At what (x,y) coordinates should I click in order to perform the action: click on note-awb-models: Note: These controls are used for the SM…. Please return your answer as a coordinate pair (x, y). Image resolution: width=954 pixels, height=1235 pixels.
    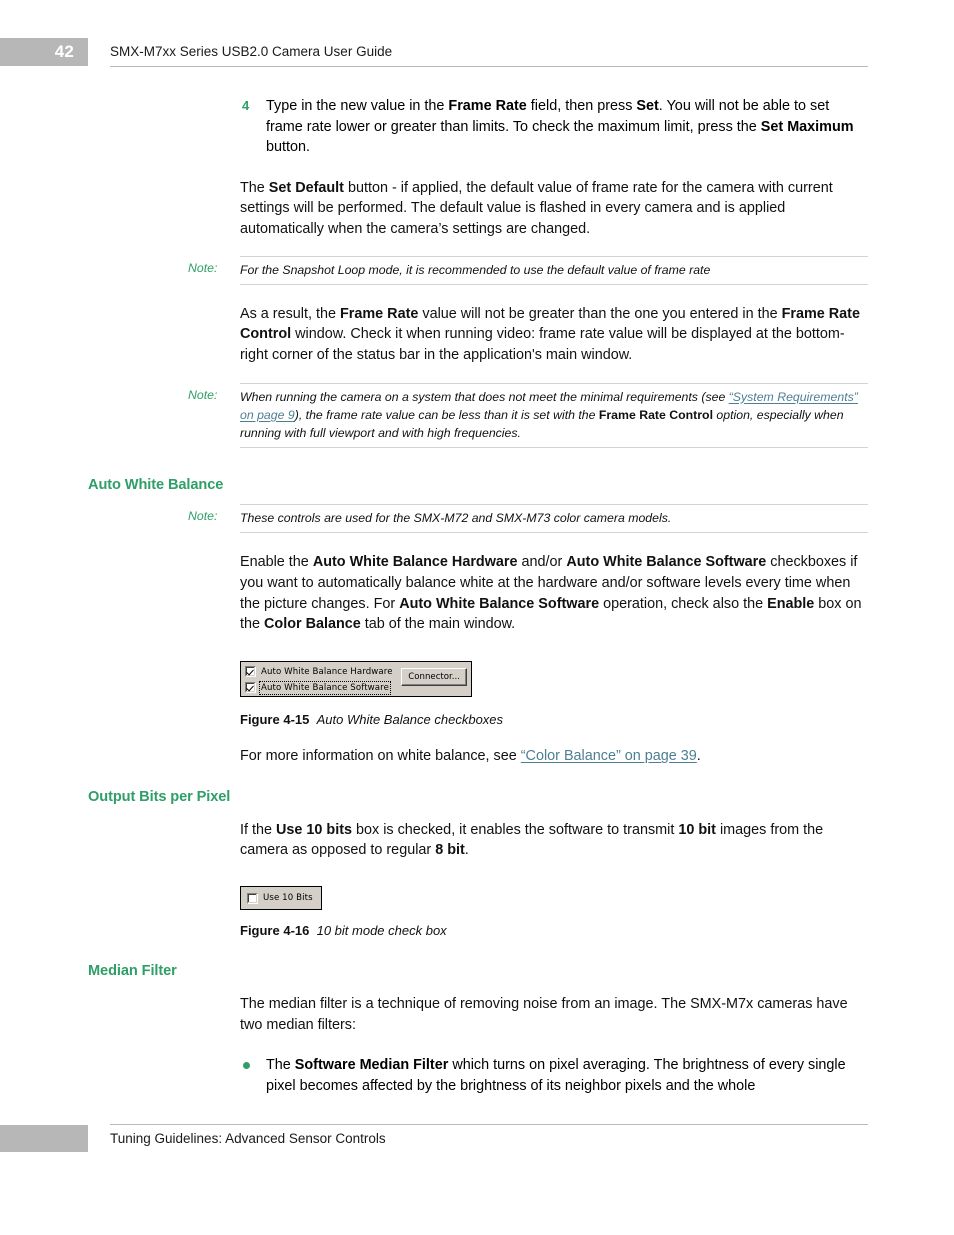
    Looking at the image, I should click on (477, 519).